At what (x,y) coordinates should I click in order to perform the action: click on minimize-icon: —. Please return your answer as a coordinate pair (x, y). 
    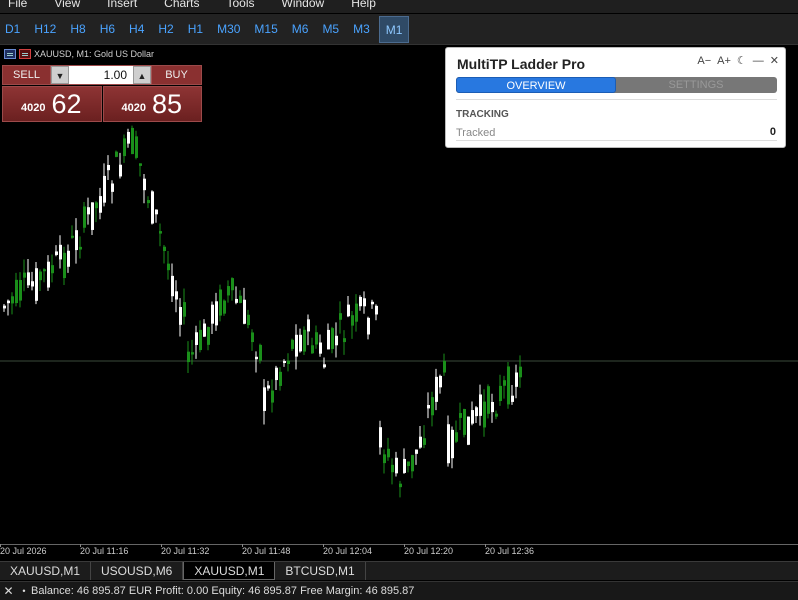
    Looking at the image, I should click on (758, 61).